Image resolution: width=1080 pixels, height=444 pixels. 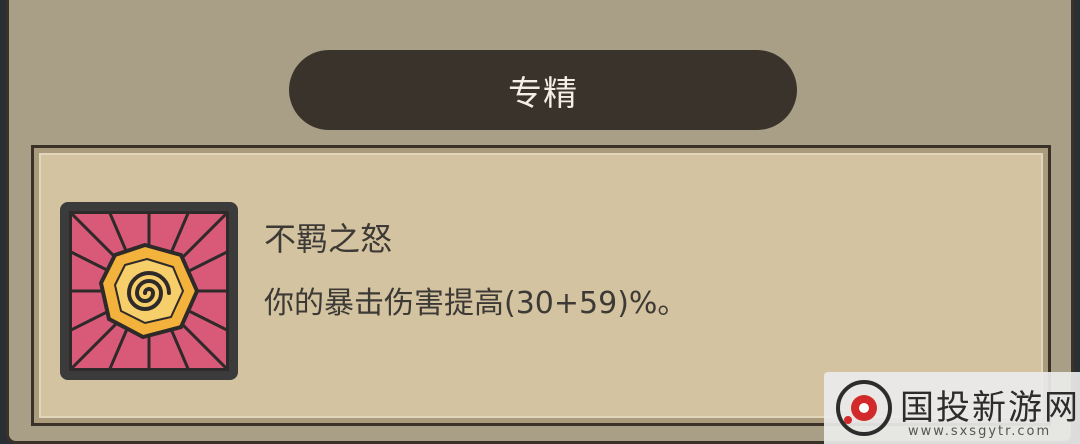 What do you see at coordinates (864, 408) in the screenshot?
I see `watermark-logo-icon` at bounding box center [864, 408].